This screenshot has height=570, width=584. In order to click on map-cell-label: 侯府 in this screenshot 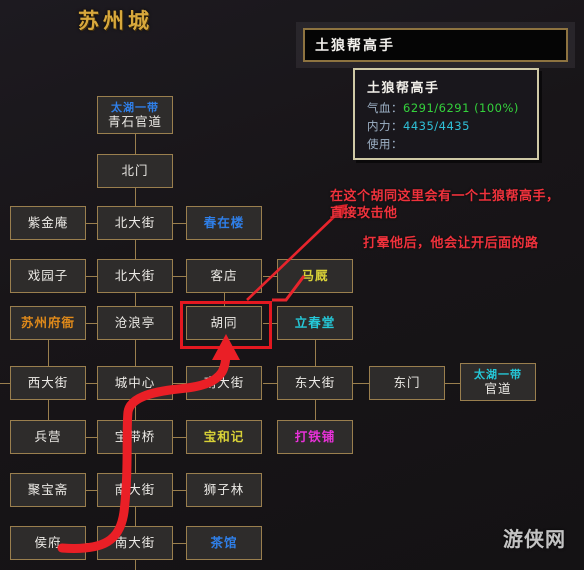, I will do `click(48, 542)`.